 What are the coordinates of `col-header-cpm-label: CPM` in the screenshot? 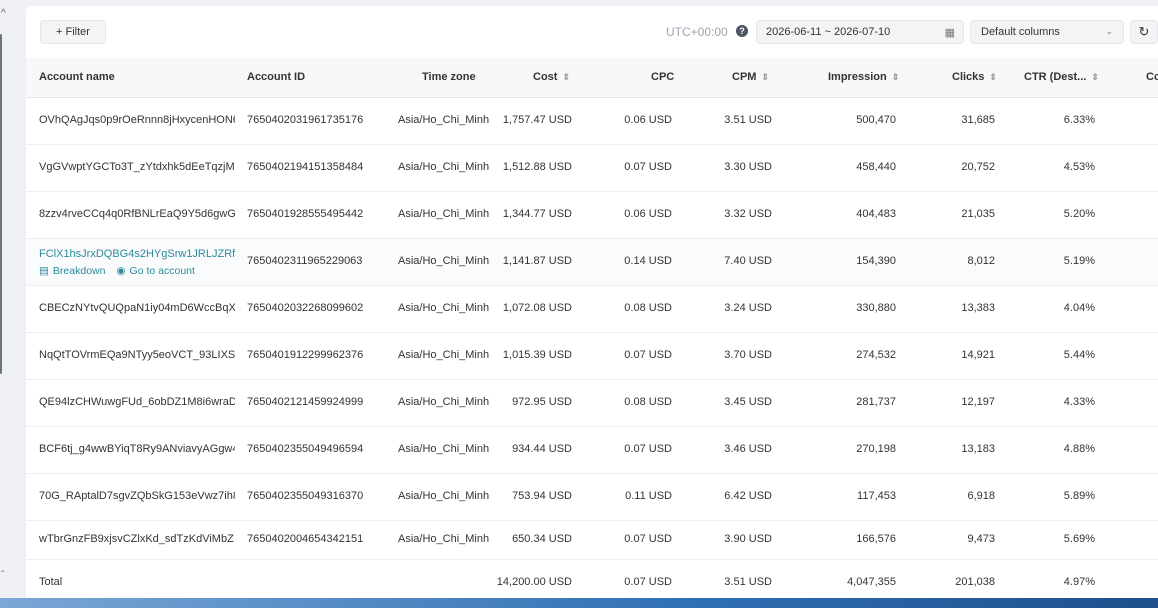 It's located at (744, 77).